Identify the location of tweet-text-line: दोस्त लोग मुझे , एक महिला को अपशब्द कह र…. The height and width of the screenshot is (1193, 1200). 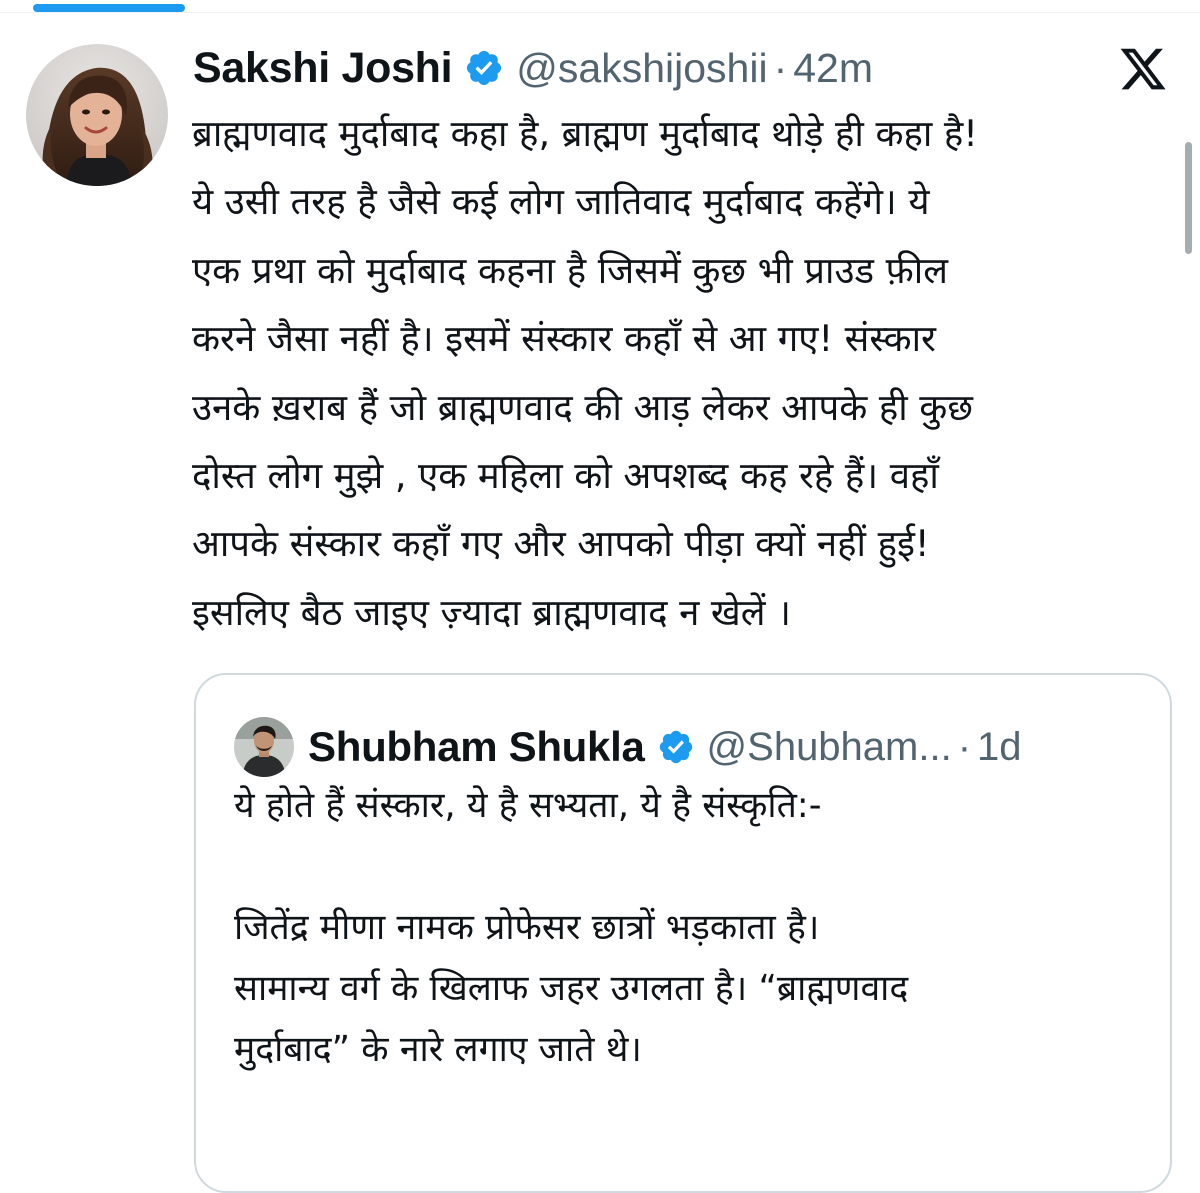
(565, 476).